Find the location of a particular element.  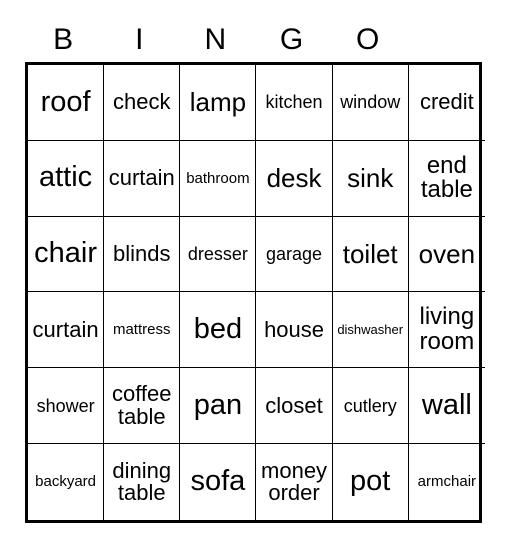

bingo-cell: coffee table is located at coordinates (142, 406).